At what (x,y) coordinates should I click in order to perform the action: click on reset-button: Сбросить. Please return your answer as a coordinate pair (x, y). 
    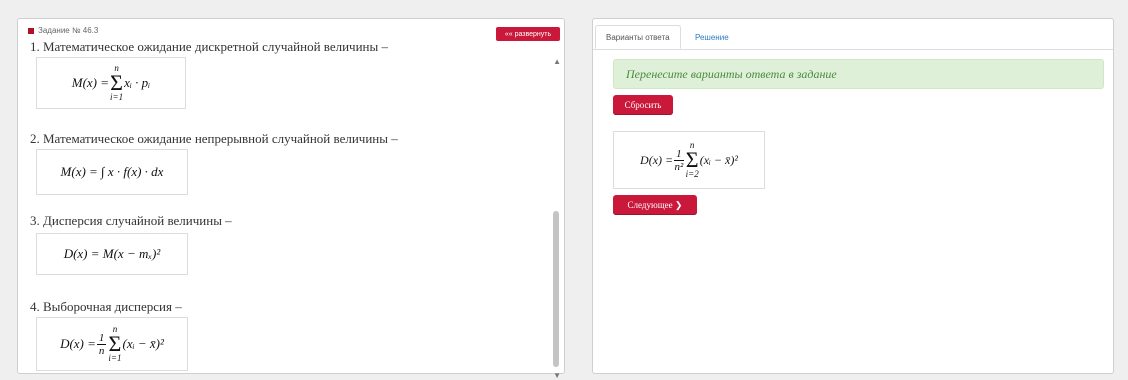
    Looking at the image, I should click on (643, 105).